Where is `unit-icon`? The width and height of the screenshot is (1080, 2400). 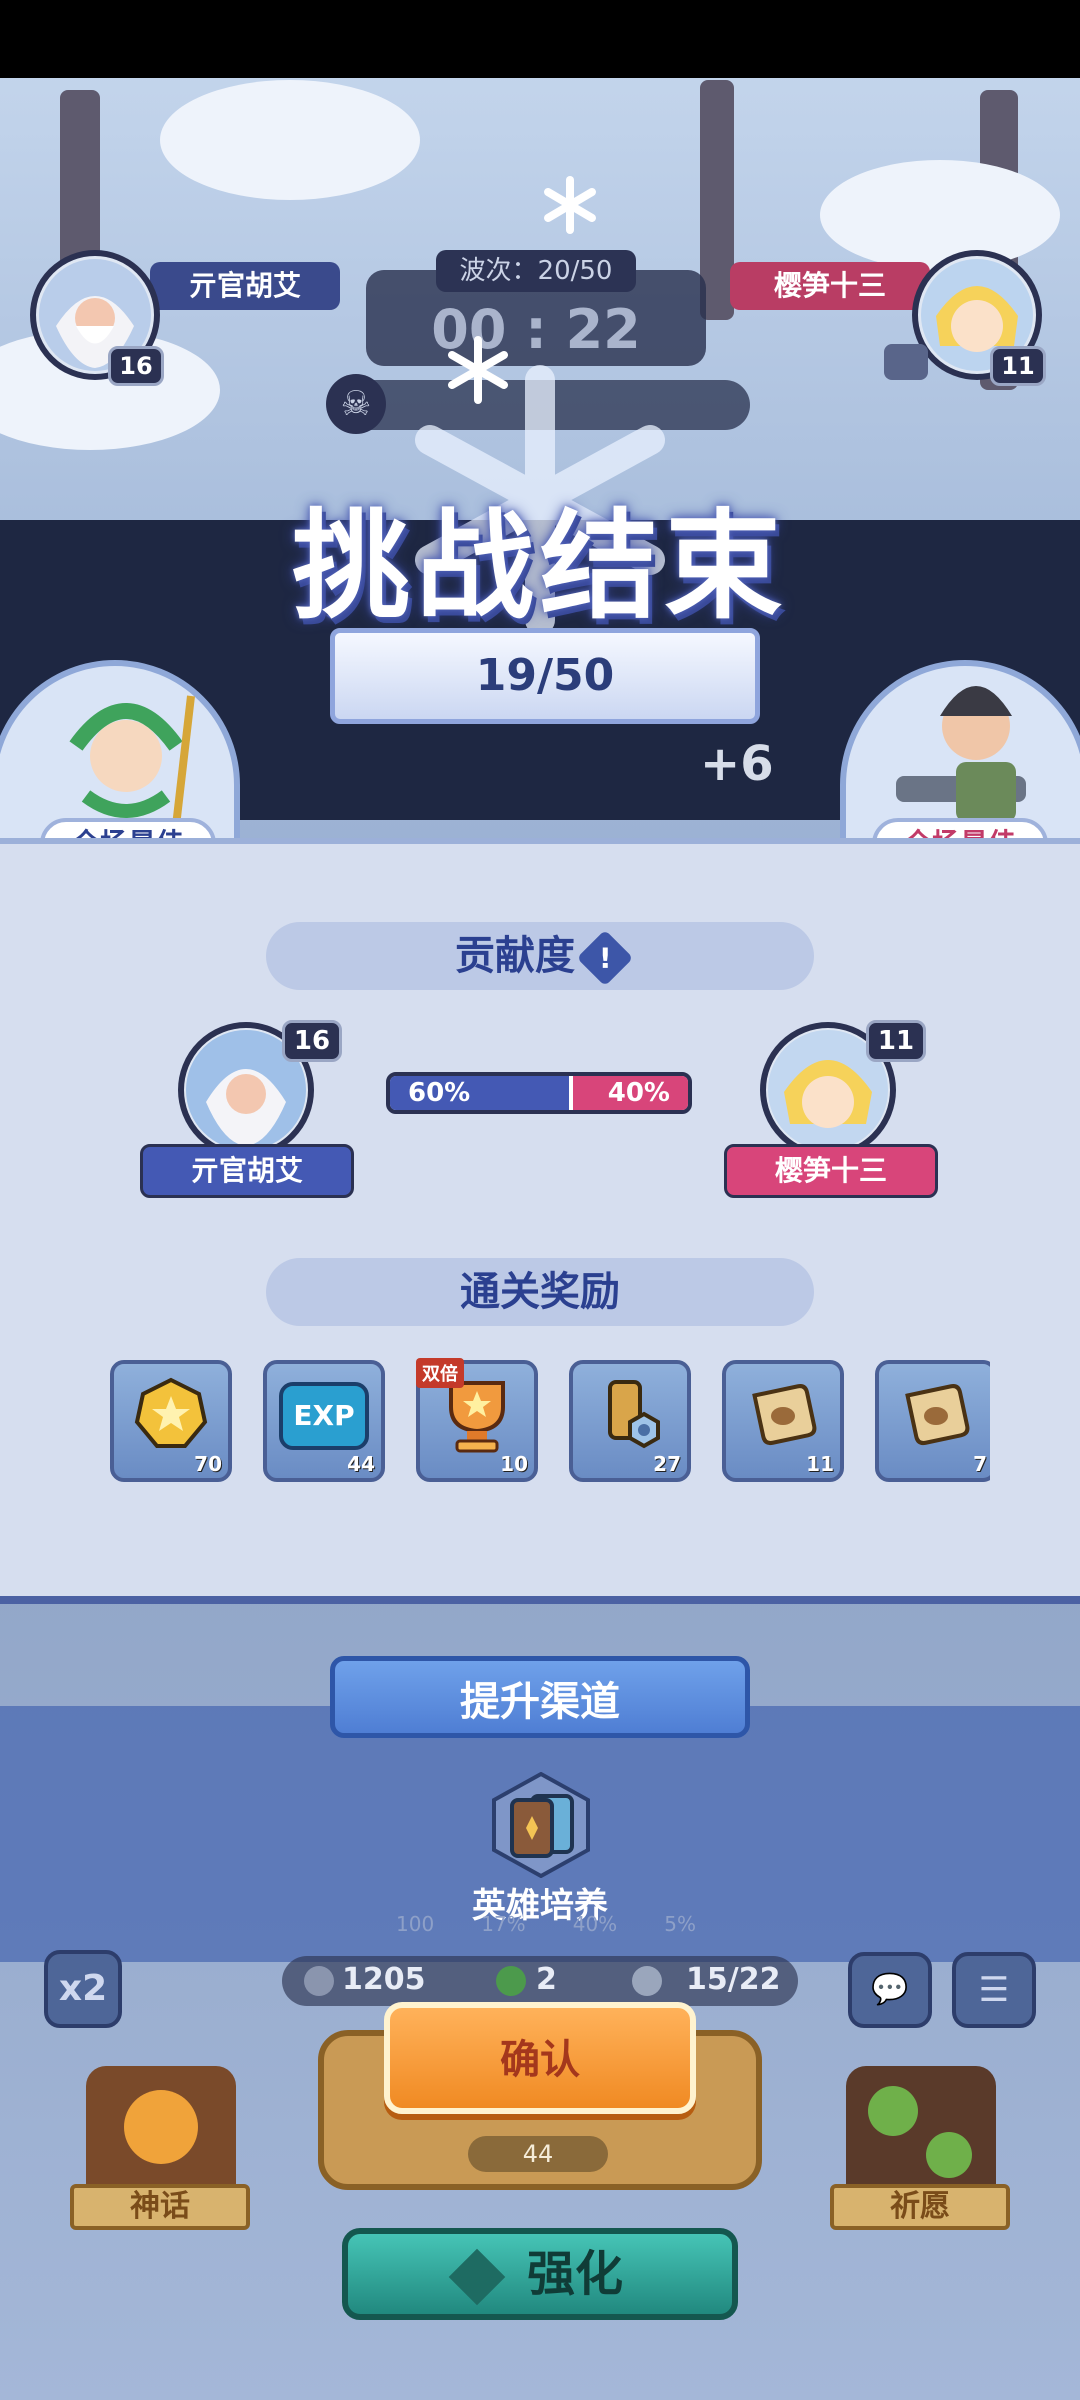
unit-icon is located at coordinates (647, 1981).